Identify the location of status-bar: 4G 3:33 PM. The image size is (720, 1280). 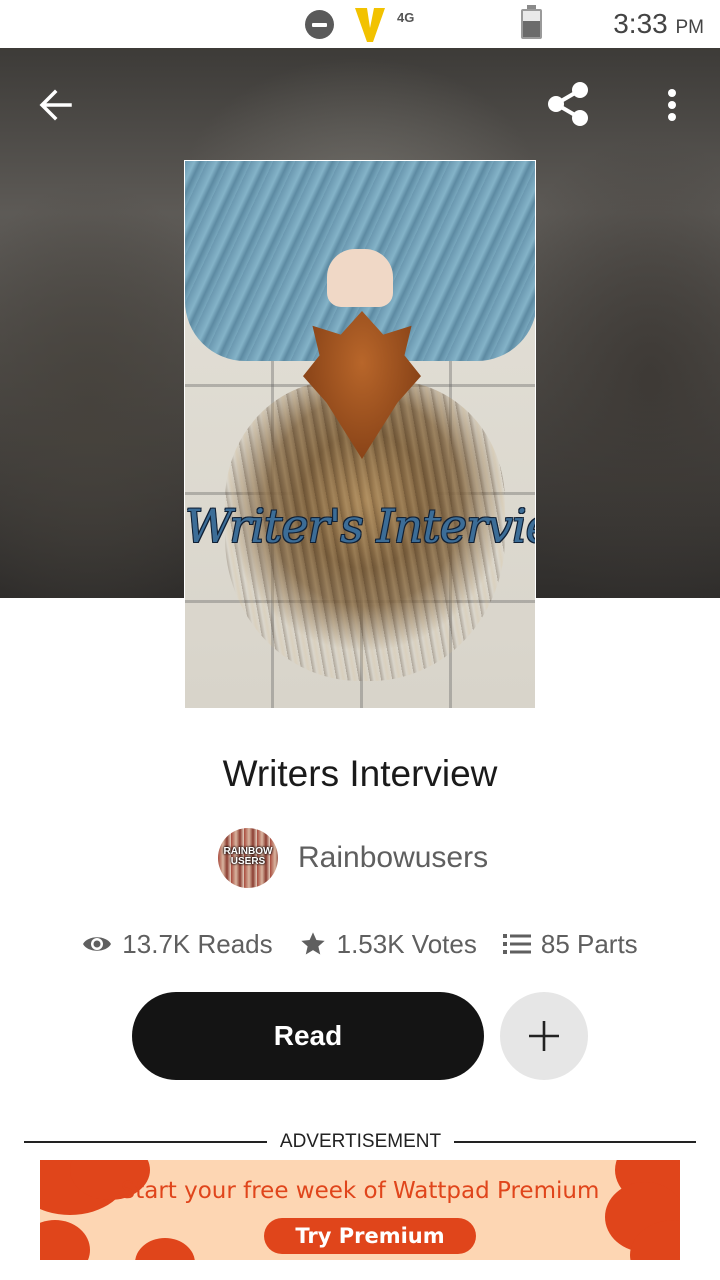
(360, 24).